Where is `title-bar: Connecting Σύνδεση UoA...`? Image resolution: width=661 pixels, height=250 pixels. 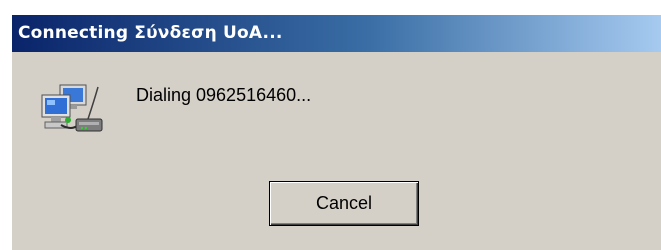
title-bar: Connecting Σύνδεση UoA... is located at coordinates (336, 33).